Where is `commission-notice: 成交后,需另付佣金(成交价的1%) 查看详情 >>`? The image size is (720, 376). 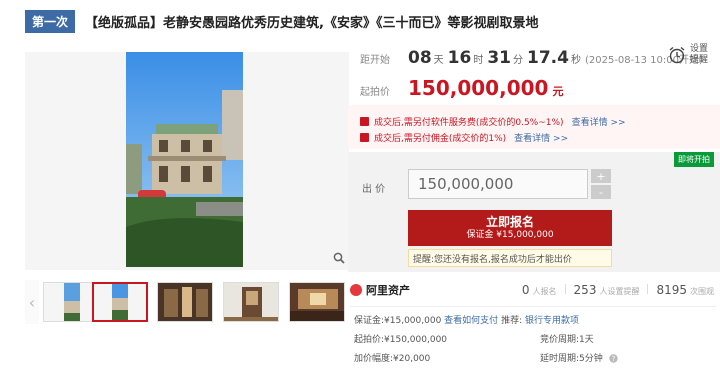
commission-notice: 成交后,需另付佣金(成交价的1%) 查看详情 >> is located at coordinates (464, 137).